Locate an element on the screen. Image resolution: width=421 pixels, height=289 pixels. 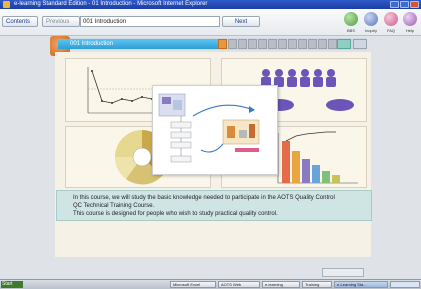
lesson-title: 001 Introduction is located at coordinates (138, 44).